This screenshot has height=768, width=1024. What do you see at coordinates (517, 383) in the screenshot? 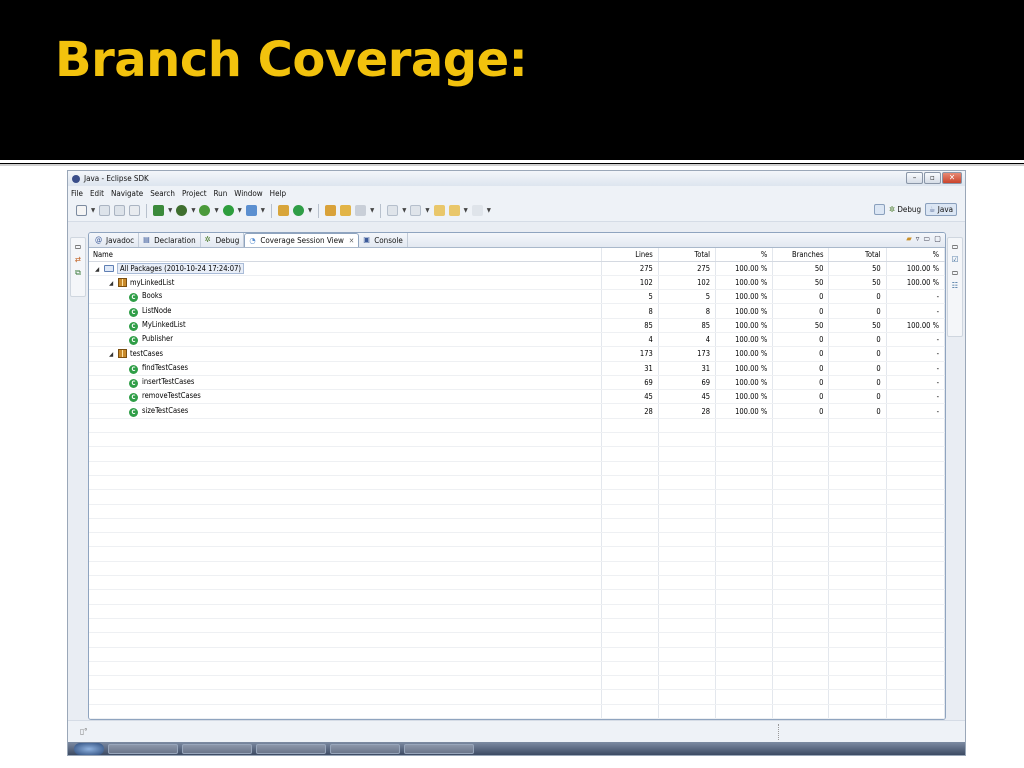
I see `table-row: CinsertTestCases 69 69 100.00 % 0 0-` at bounding box center [517, 383].